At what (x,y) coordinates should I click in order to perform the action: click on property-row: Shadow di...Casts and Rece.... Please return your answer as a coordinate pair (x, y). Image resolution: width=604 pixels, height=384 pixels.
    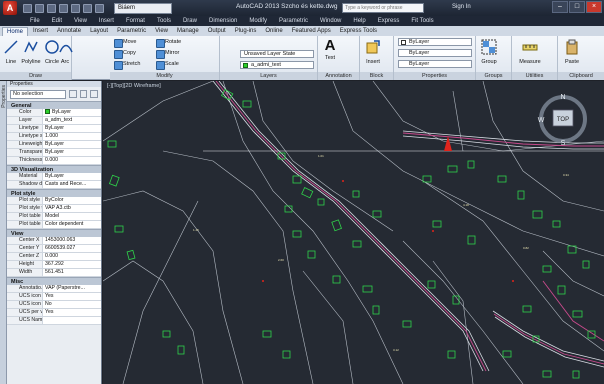
    Looking at the image, I should click on (54, 185).